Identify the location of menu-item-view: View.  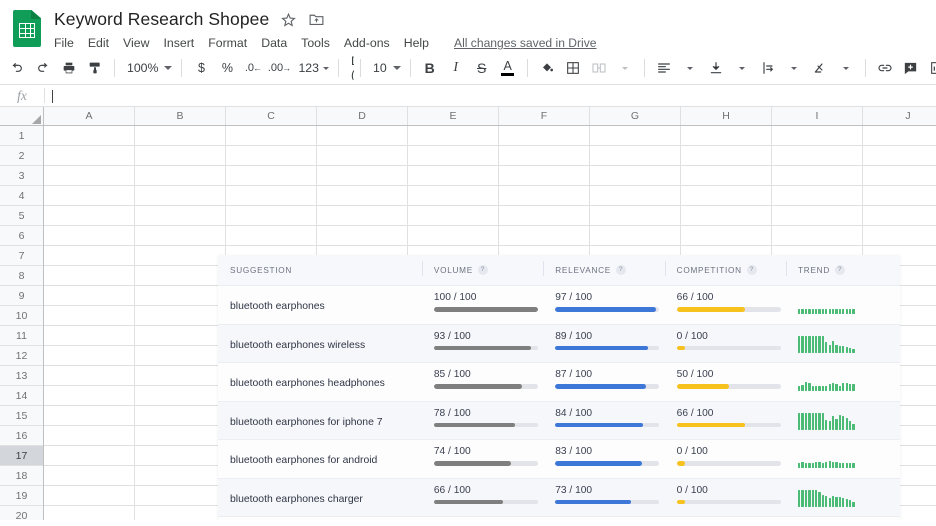
(136, 43).